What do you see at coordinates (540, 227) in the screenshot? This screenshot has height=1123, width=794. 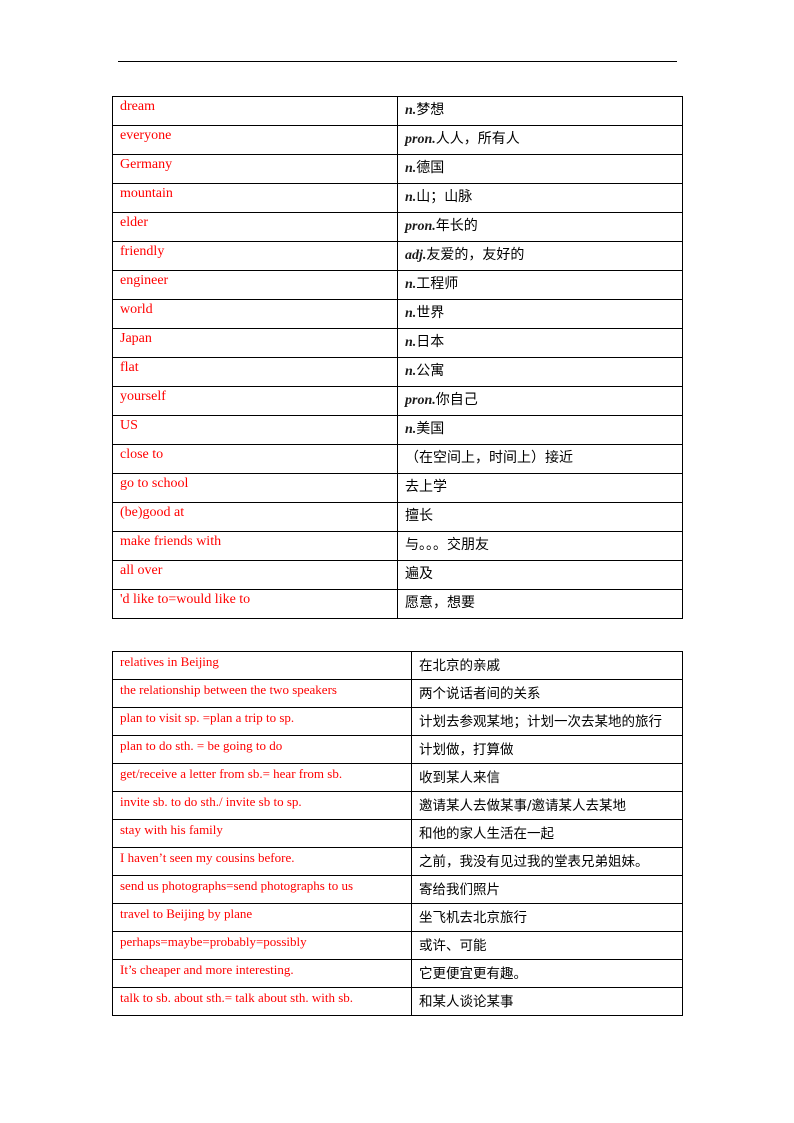 I see `chinese-definition-cell: pron.年长的` at bounding box center [540, 227].